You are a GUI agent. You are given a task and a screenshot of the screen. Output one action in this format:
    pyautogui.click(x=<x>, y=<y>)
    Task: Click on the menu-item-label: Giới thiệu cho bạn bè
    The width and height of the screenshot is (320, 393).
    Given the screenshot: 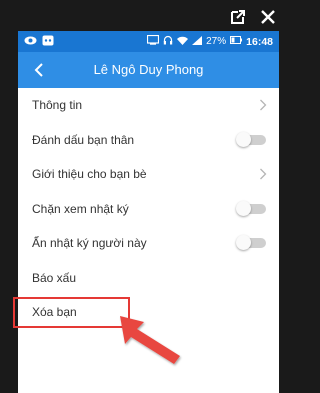 What is the action you would take?
    pyautogui.click(x=89, y=174)
    